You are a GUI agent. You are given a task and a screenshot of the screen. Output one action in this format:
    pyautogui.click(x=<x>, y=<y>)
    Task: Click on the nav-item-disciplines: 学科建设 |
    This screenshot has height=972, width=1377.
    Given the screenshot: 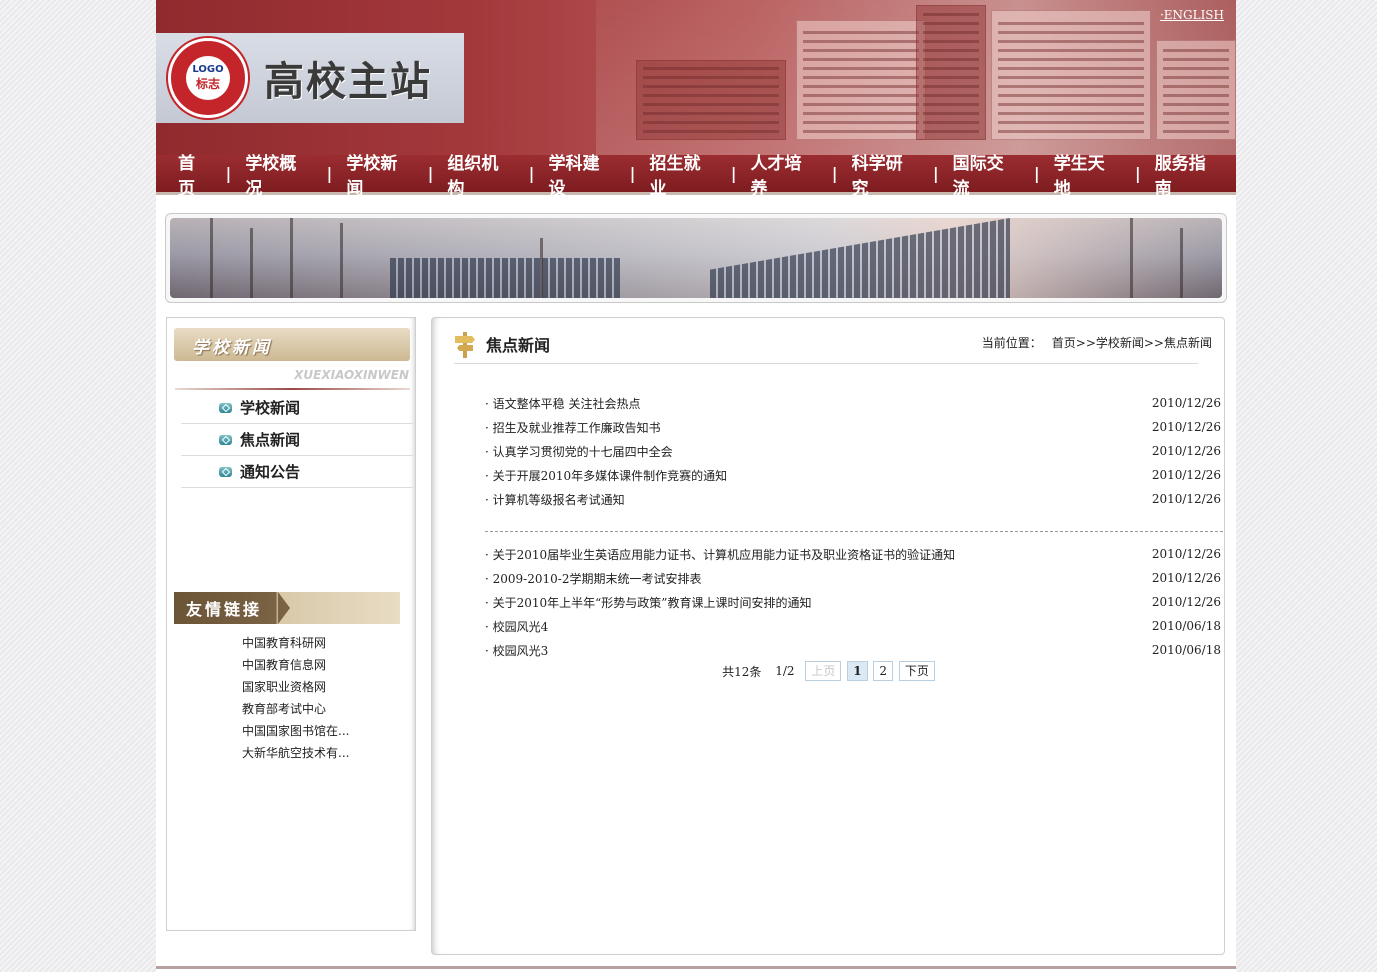 What is the action you would take?
    pyautogui.click(x=584, y=174)
    